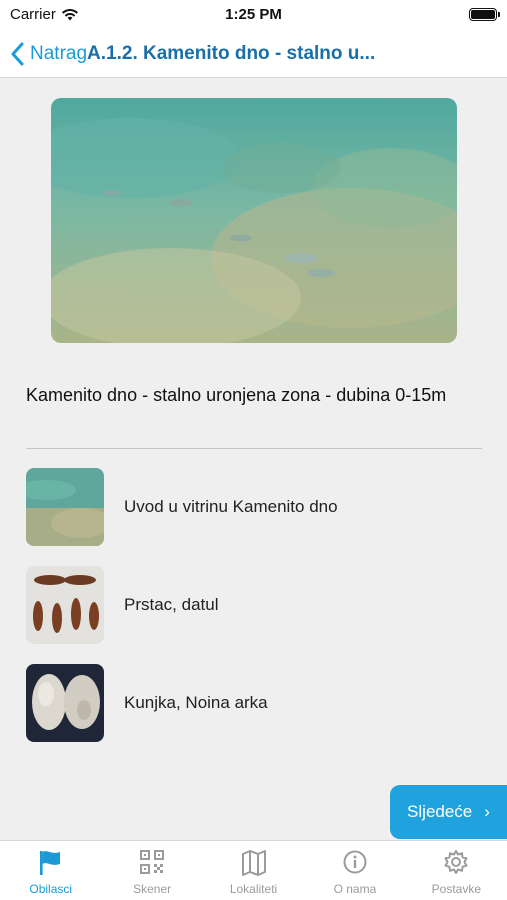 This screenshot has height=900, width=507. I want to click on status-bar: Carrier 1:25 PM, so click(253, 15).